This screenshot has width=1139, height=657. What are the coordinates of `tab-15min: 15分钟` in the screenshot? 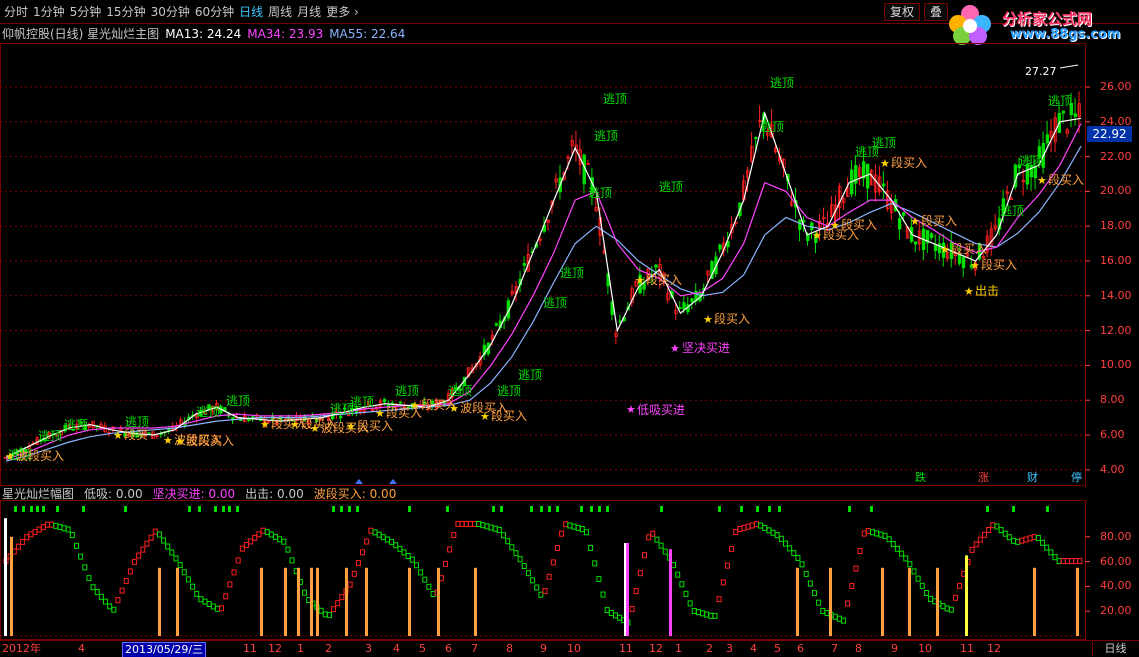 It's located at (128, 12).